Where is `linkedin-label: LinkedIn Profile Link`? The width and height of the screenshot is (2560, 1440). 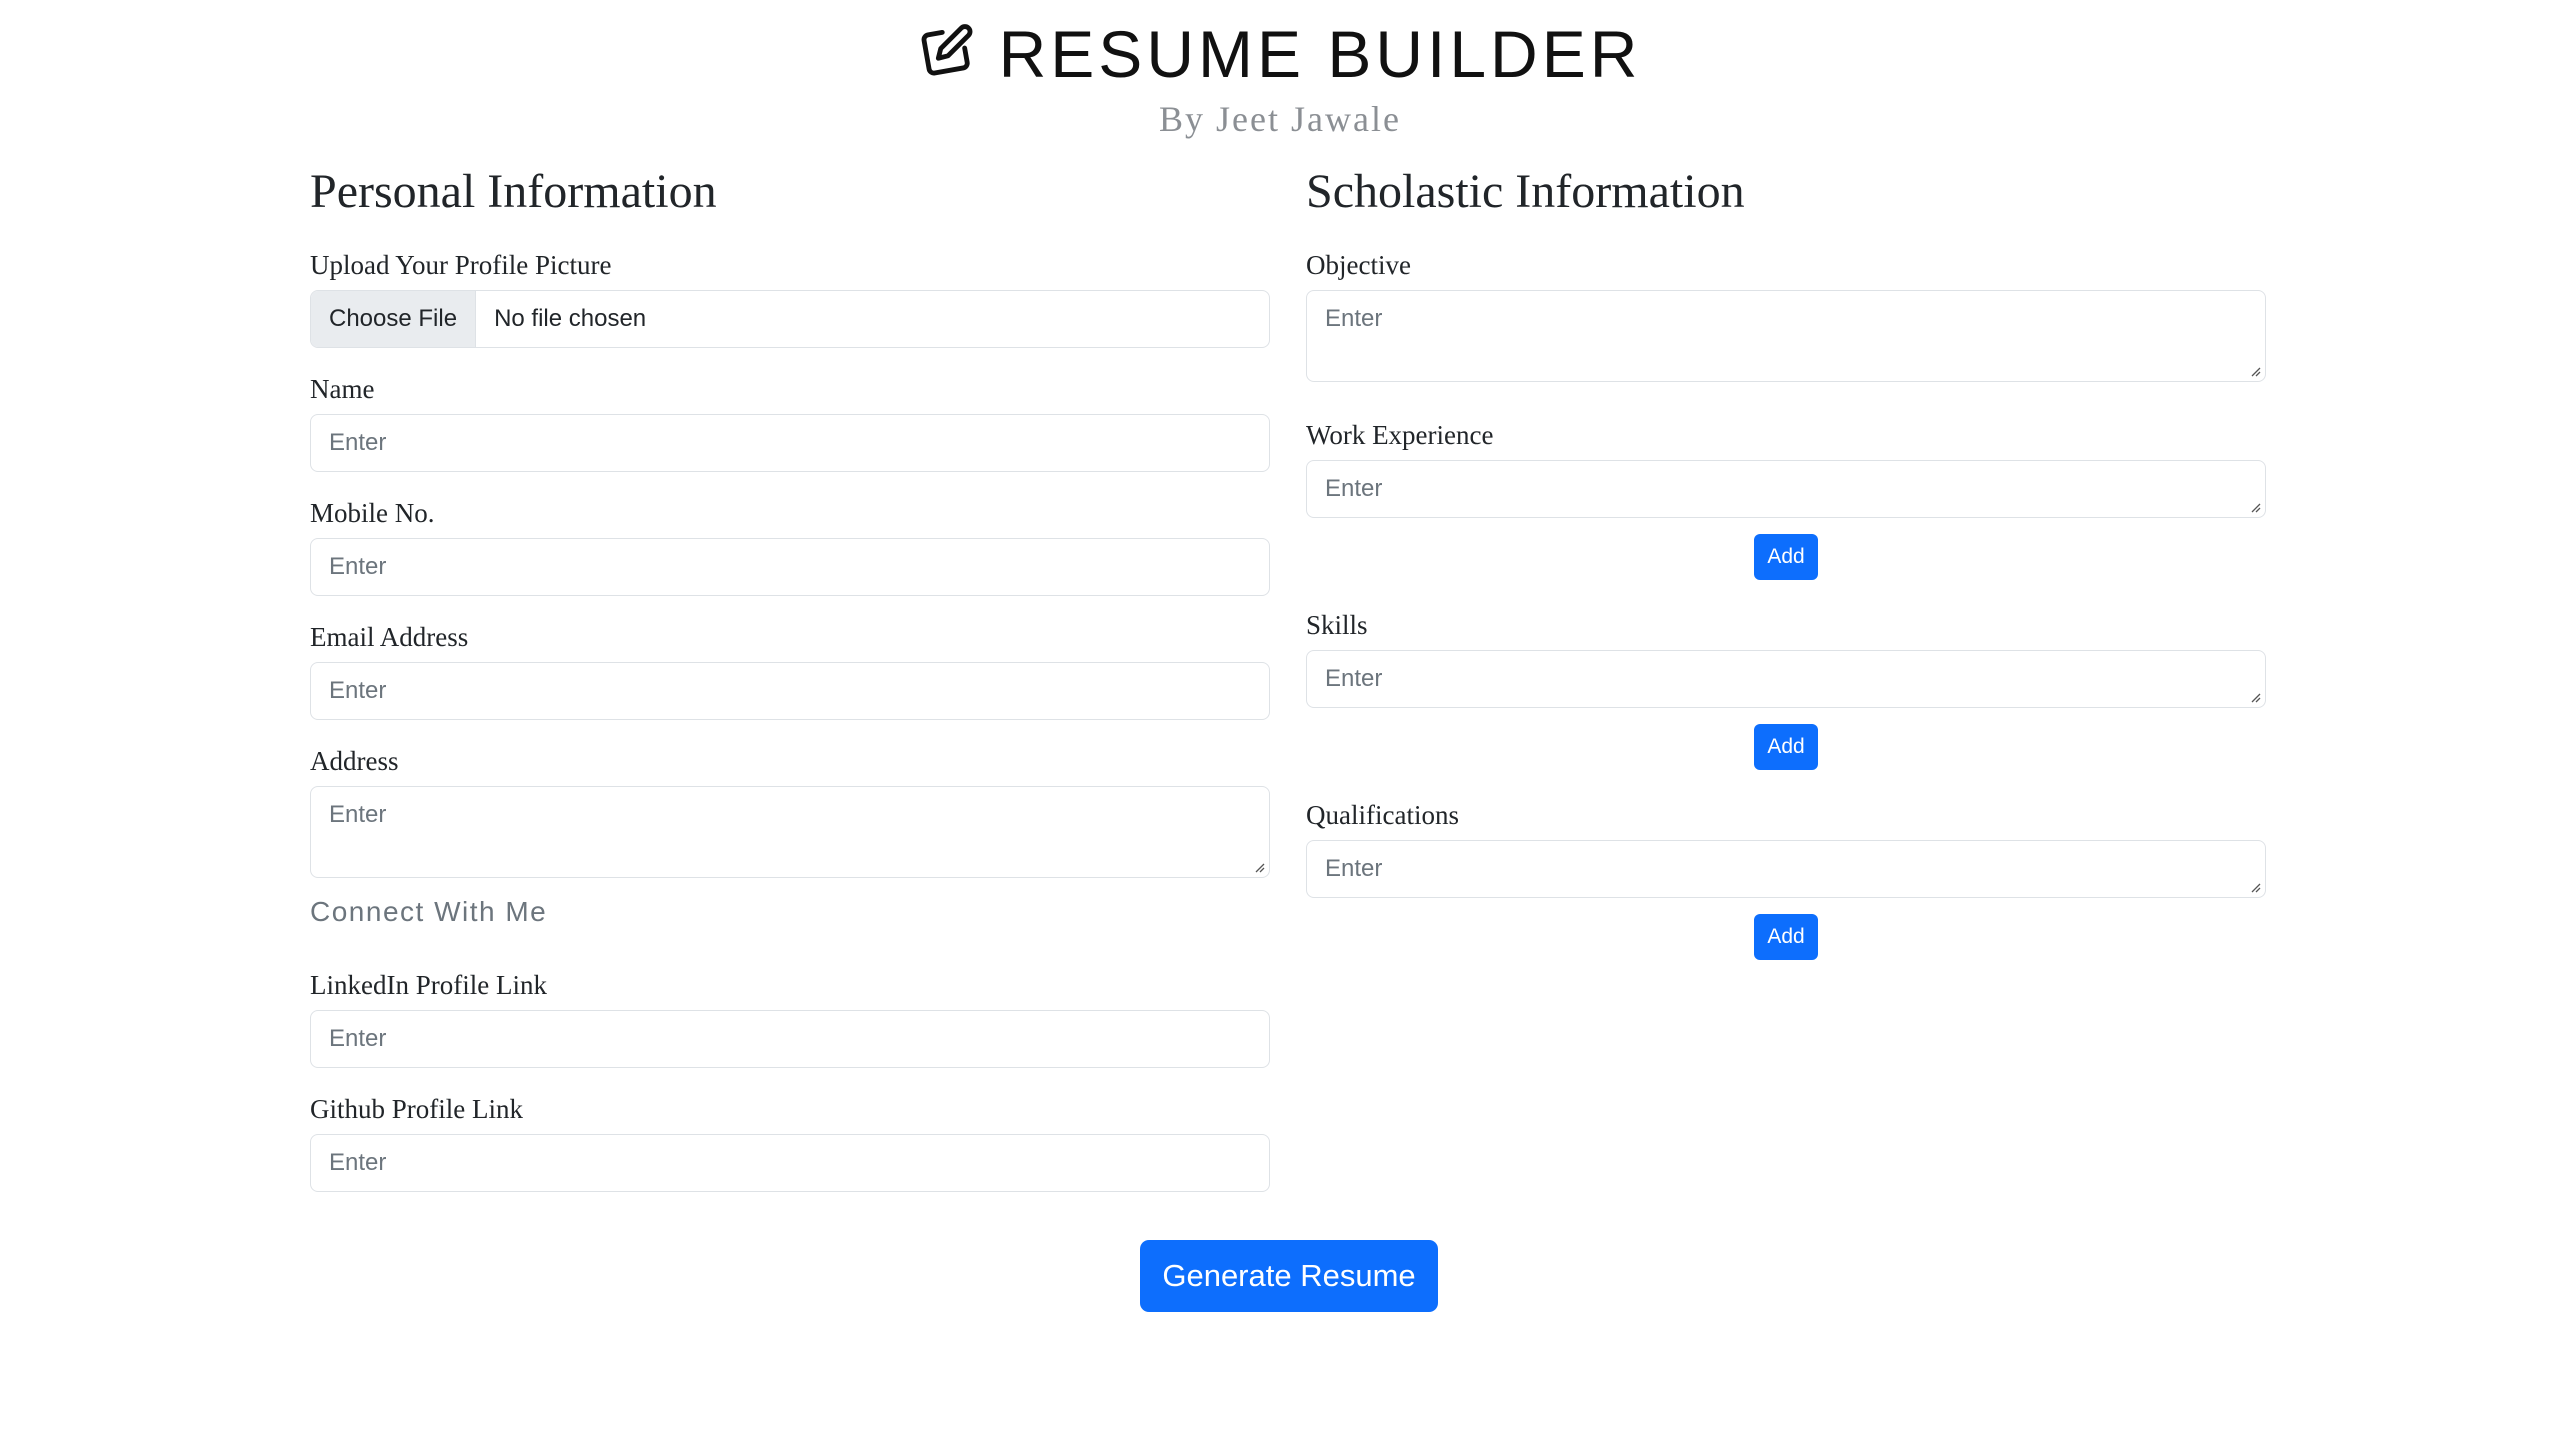 linkedin-label: LinkedIn Profile Link is located at coordinates (428, 985).